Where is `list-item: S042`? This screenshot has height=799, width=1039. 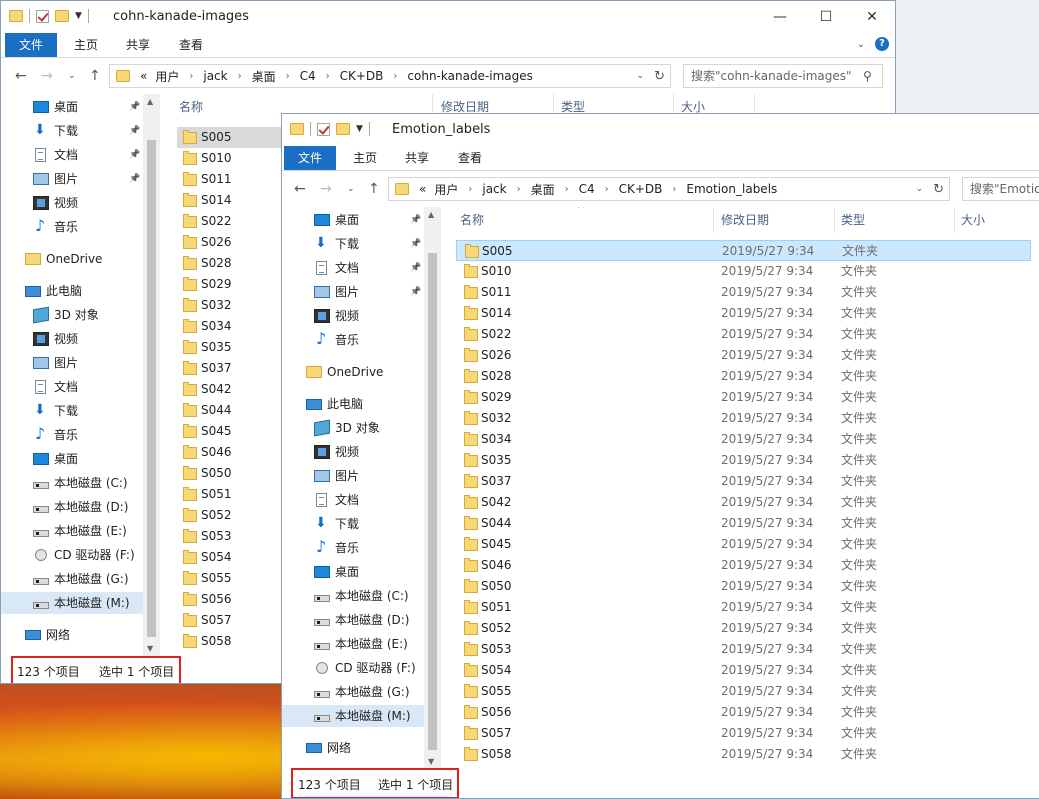 list-item: S042 is located at coordinates (232, 389).